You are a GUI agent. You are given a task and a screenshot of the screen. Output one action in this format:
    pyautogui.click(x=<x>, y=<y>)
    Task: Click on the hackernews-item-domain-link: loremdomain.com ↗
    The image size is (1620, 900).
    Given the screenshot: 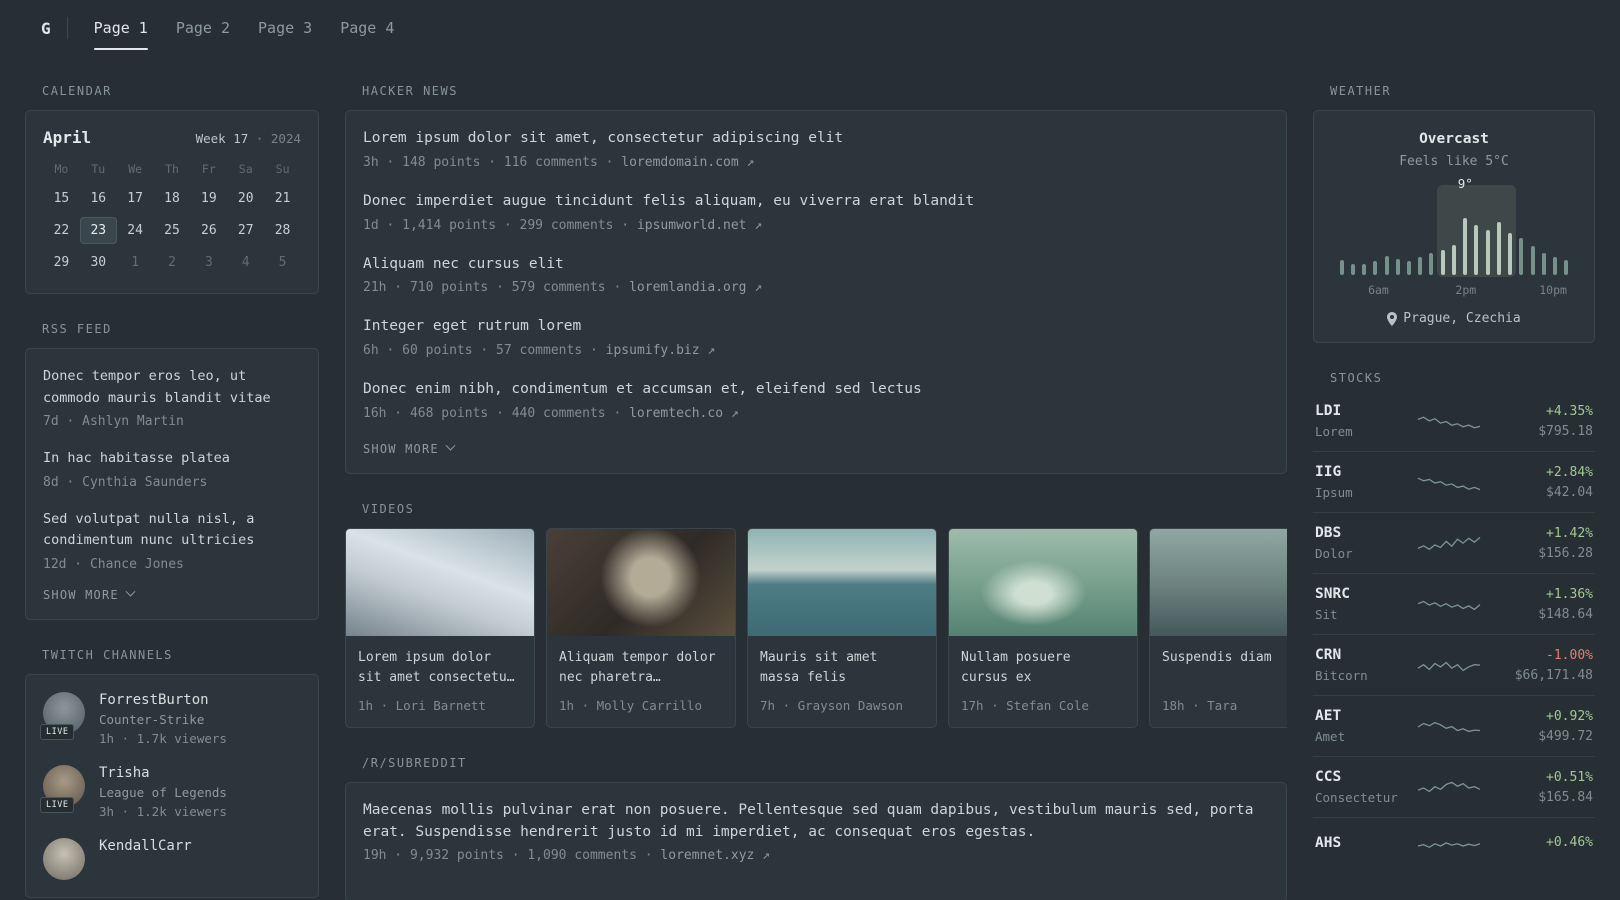 What is the action you would take?
    pyautogui.click(x=687, y=162)
    